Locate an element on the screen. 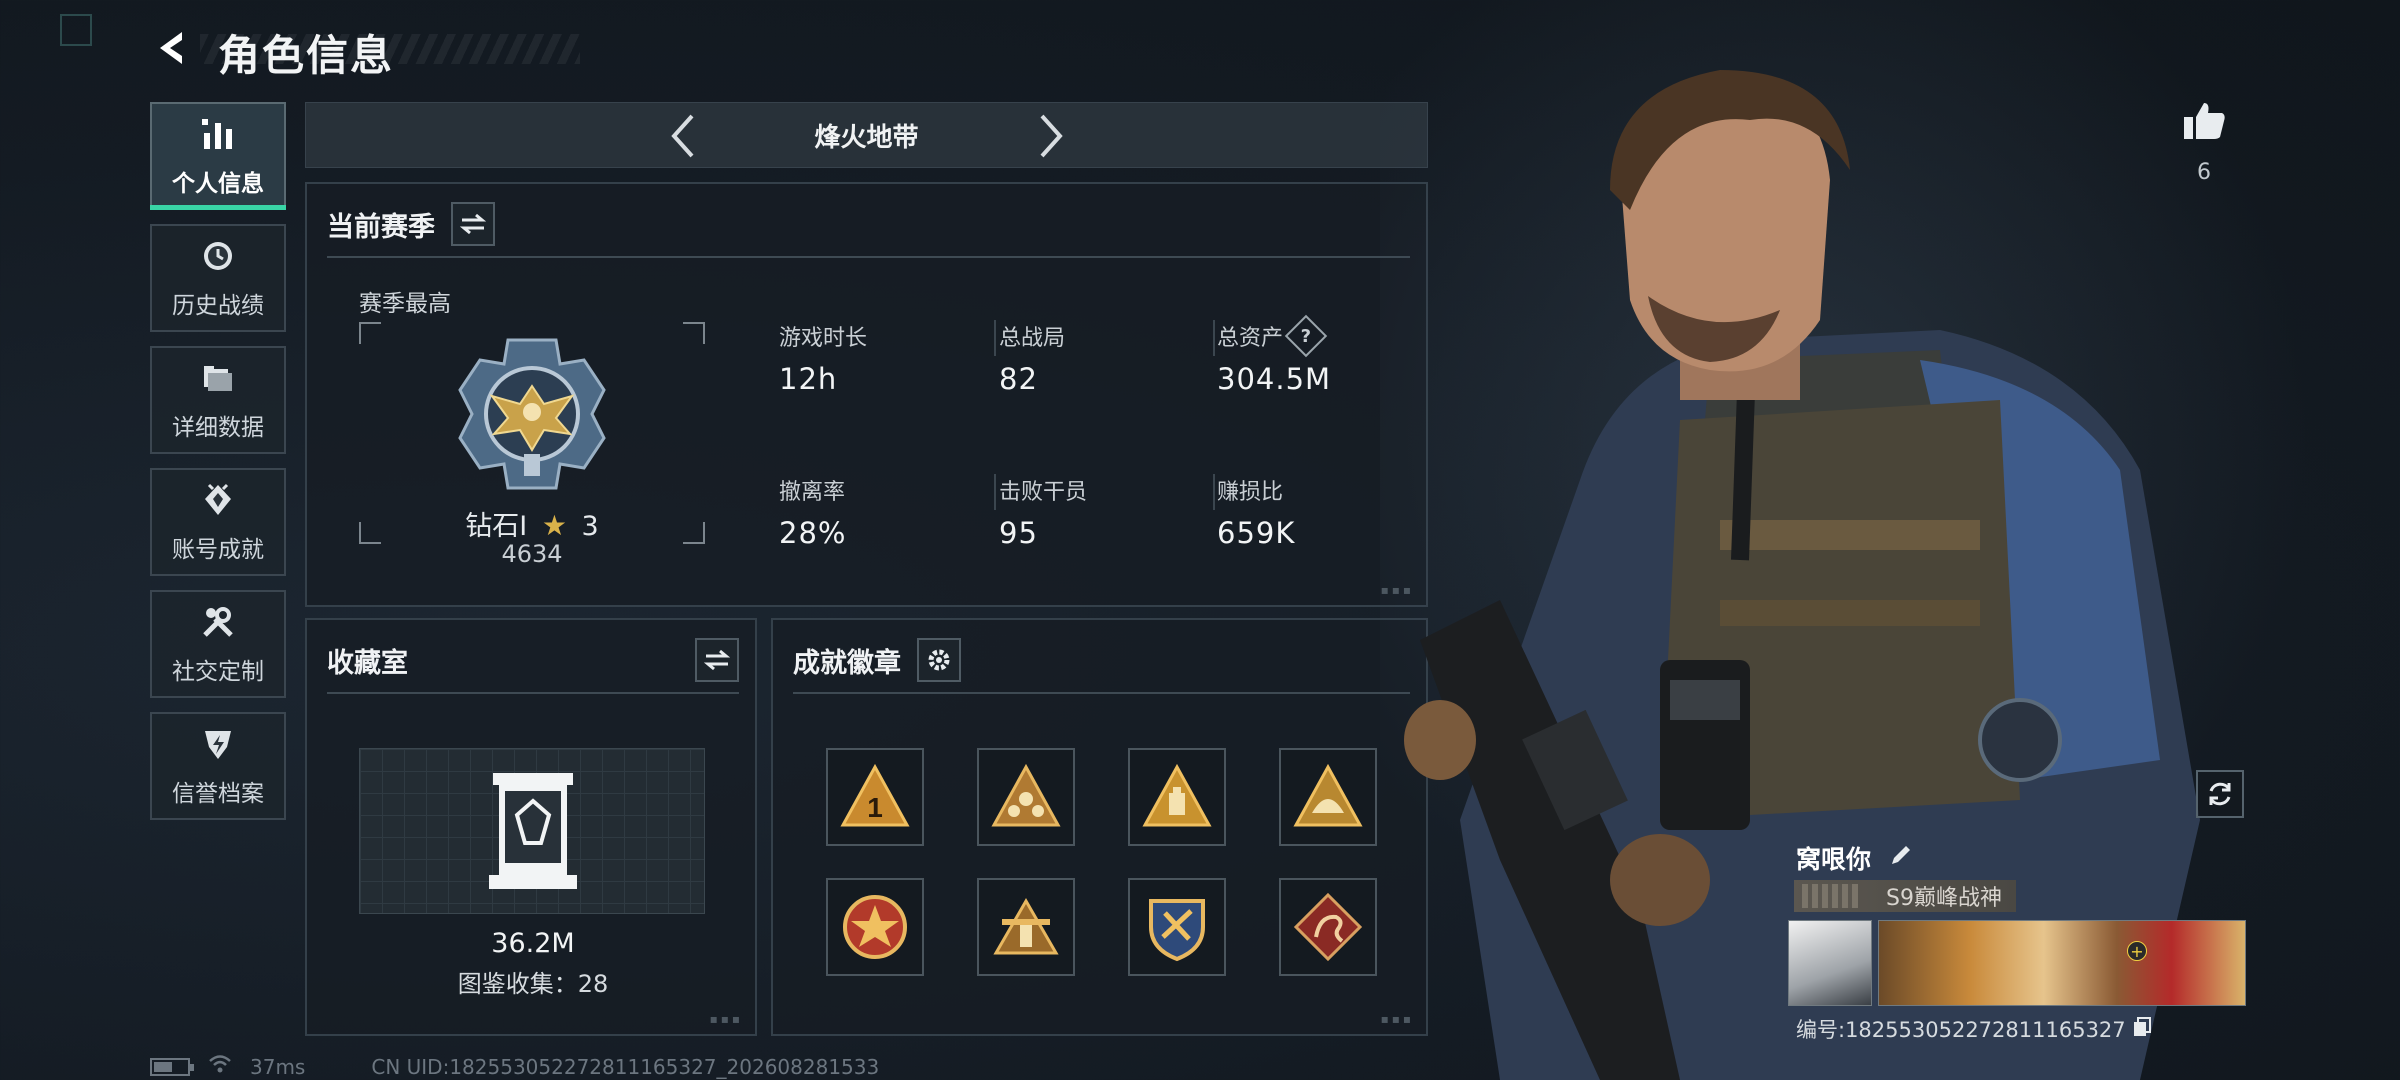  pencil-icon is located at coordinates (1901, 855).